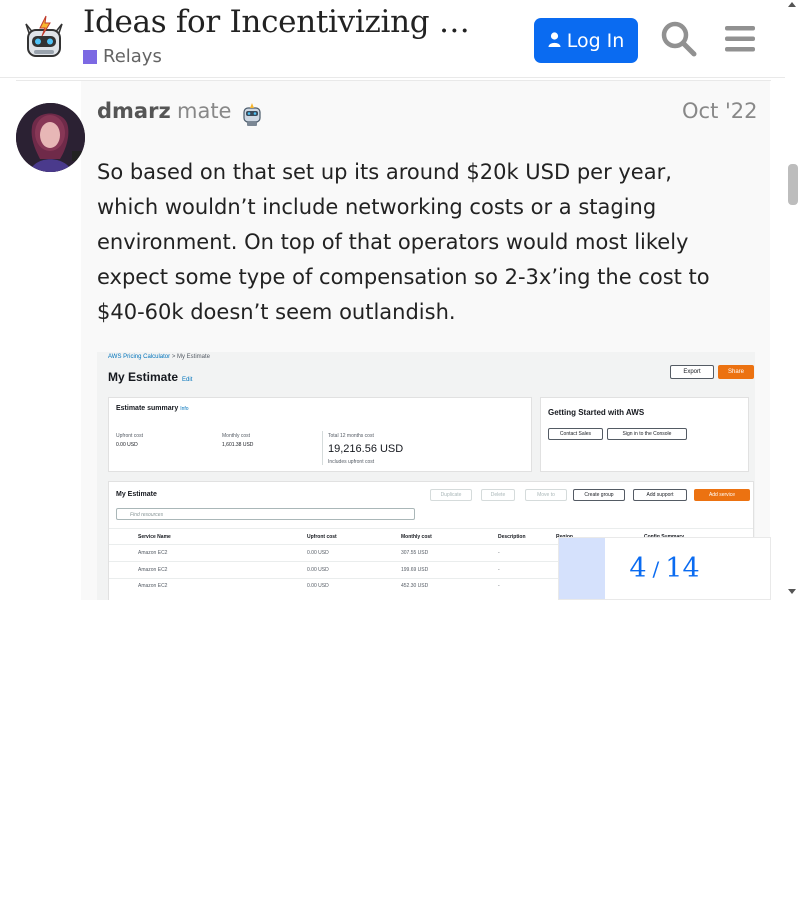 This screenshot has height=900, width=800. What do you see at coordinates (722, 495) in the screenshot?
I see `aws-add-service-button: Add service` at bounding box center [722, 495].